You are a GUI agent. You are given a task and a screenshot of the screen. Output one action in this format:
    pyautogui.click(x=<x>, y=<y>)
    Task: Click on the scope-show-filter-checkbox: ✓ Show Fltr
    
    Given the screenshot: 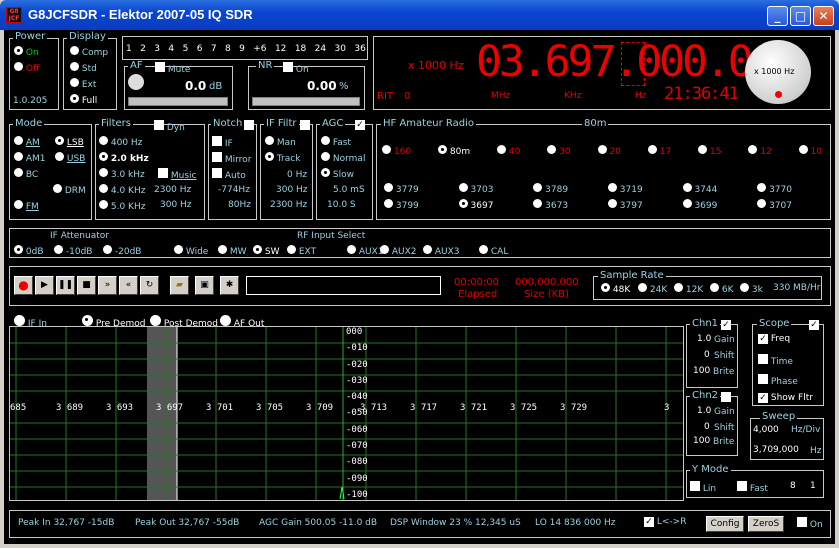 What is the action you would take?
    pyautogui.click(x=785, y=398)
    